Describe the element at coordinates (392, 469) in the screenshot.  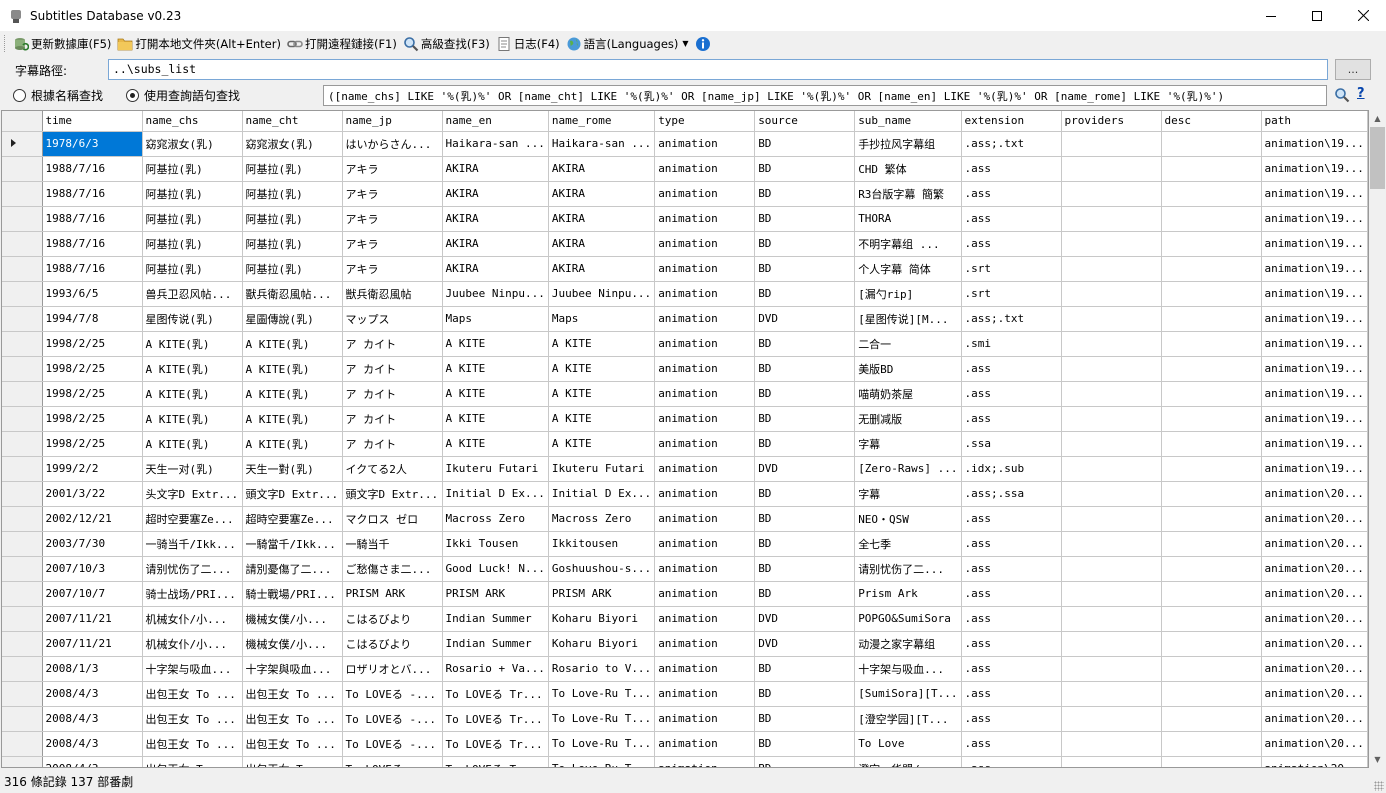
I see `table-cell: イクてる2人` at that location.